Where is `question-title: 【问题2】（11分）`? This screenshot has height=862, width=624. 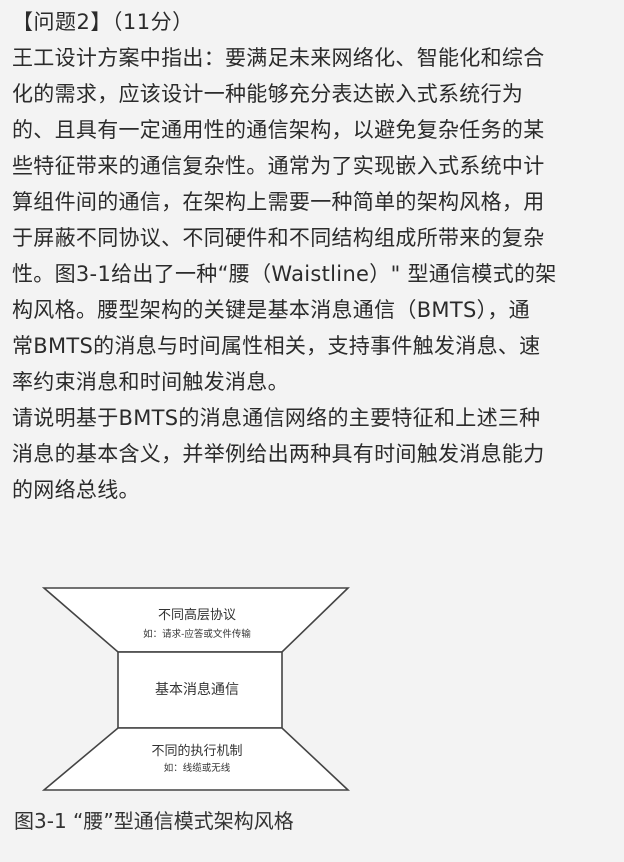 question-title: 【问题2】（11分） is located at coordinates (103, 22).